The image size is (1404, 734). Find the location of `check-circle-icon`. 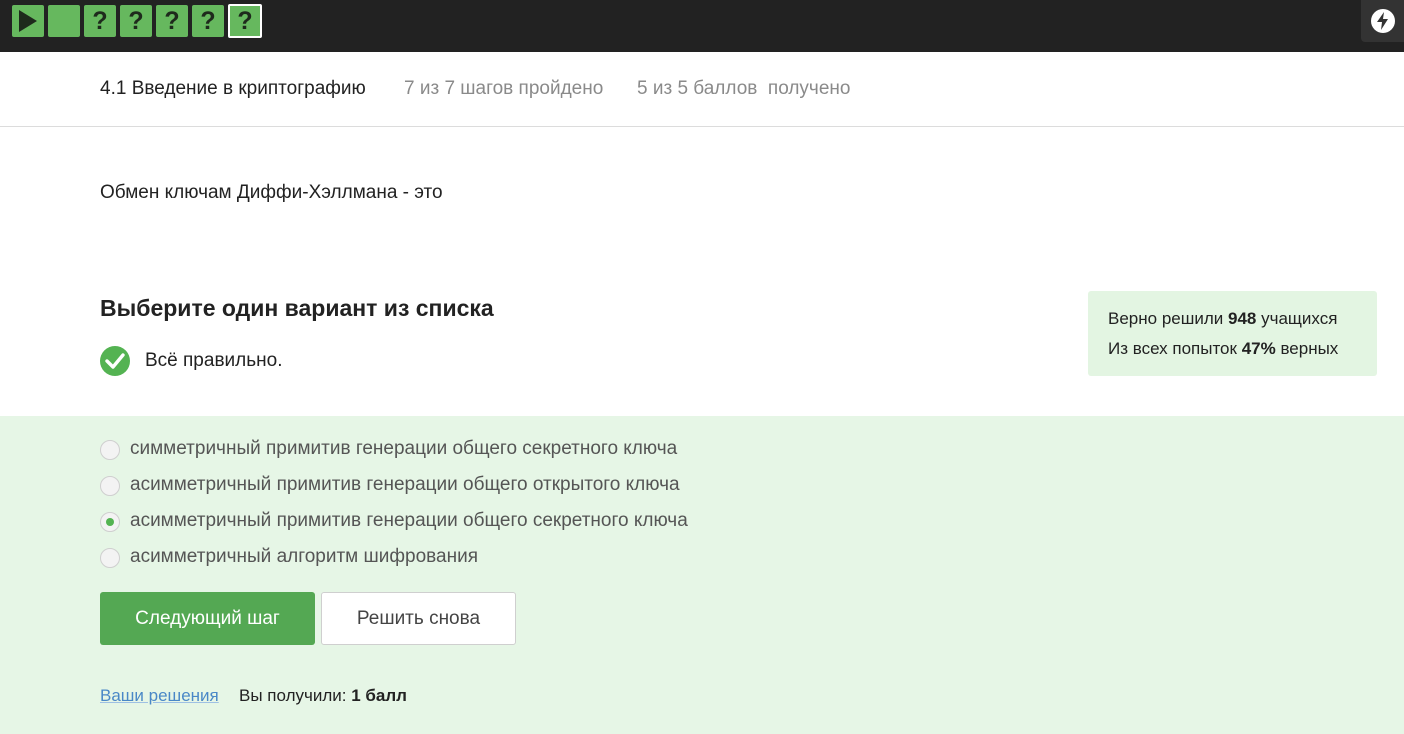

check-circle-icon is located at coordinates (115, 361).